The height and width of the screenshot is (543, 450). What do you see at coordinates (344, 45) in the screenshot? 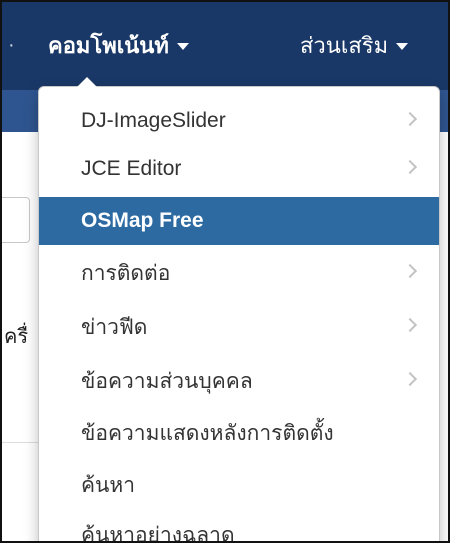
I see `menu-tab-extensions-label: ส่วนเสริม` at bounding box center [344, 45].